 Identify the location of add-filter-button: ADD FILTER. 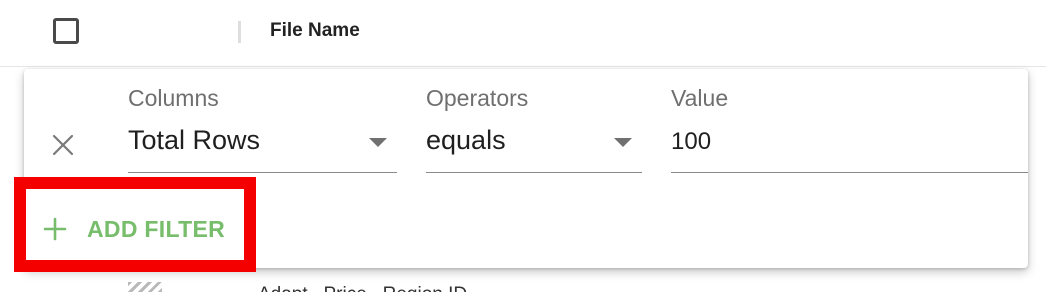
(134, 229).